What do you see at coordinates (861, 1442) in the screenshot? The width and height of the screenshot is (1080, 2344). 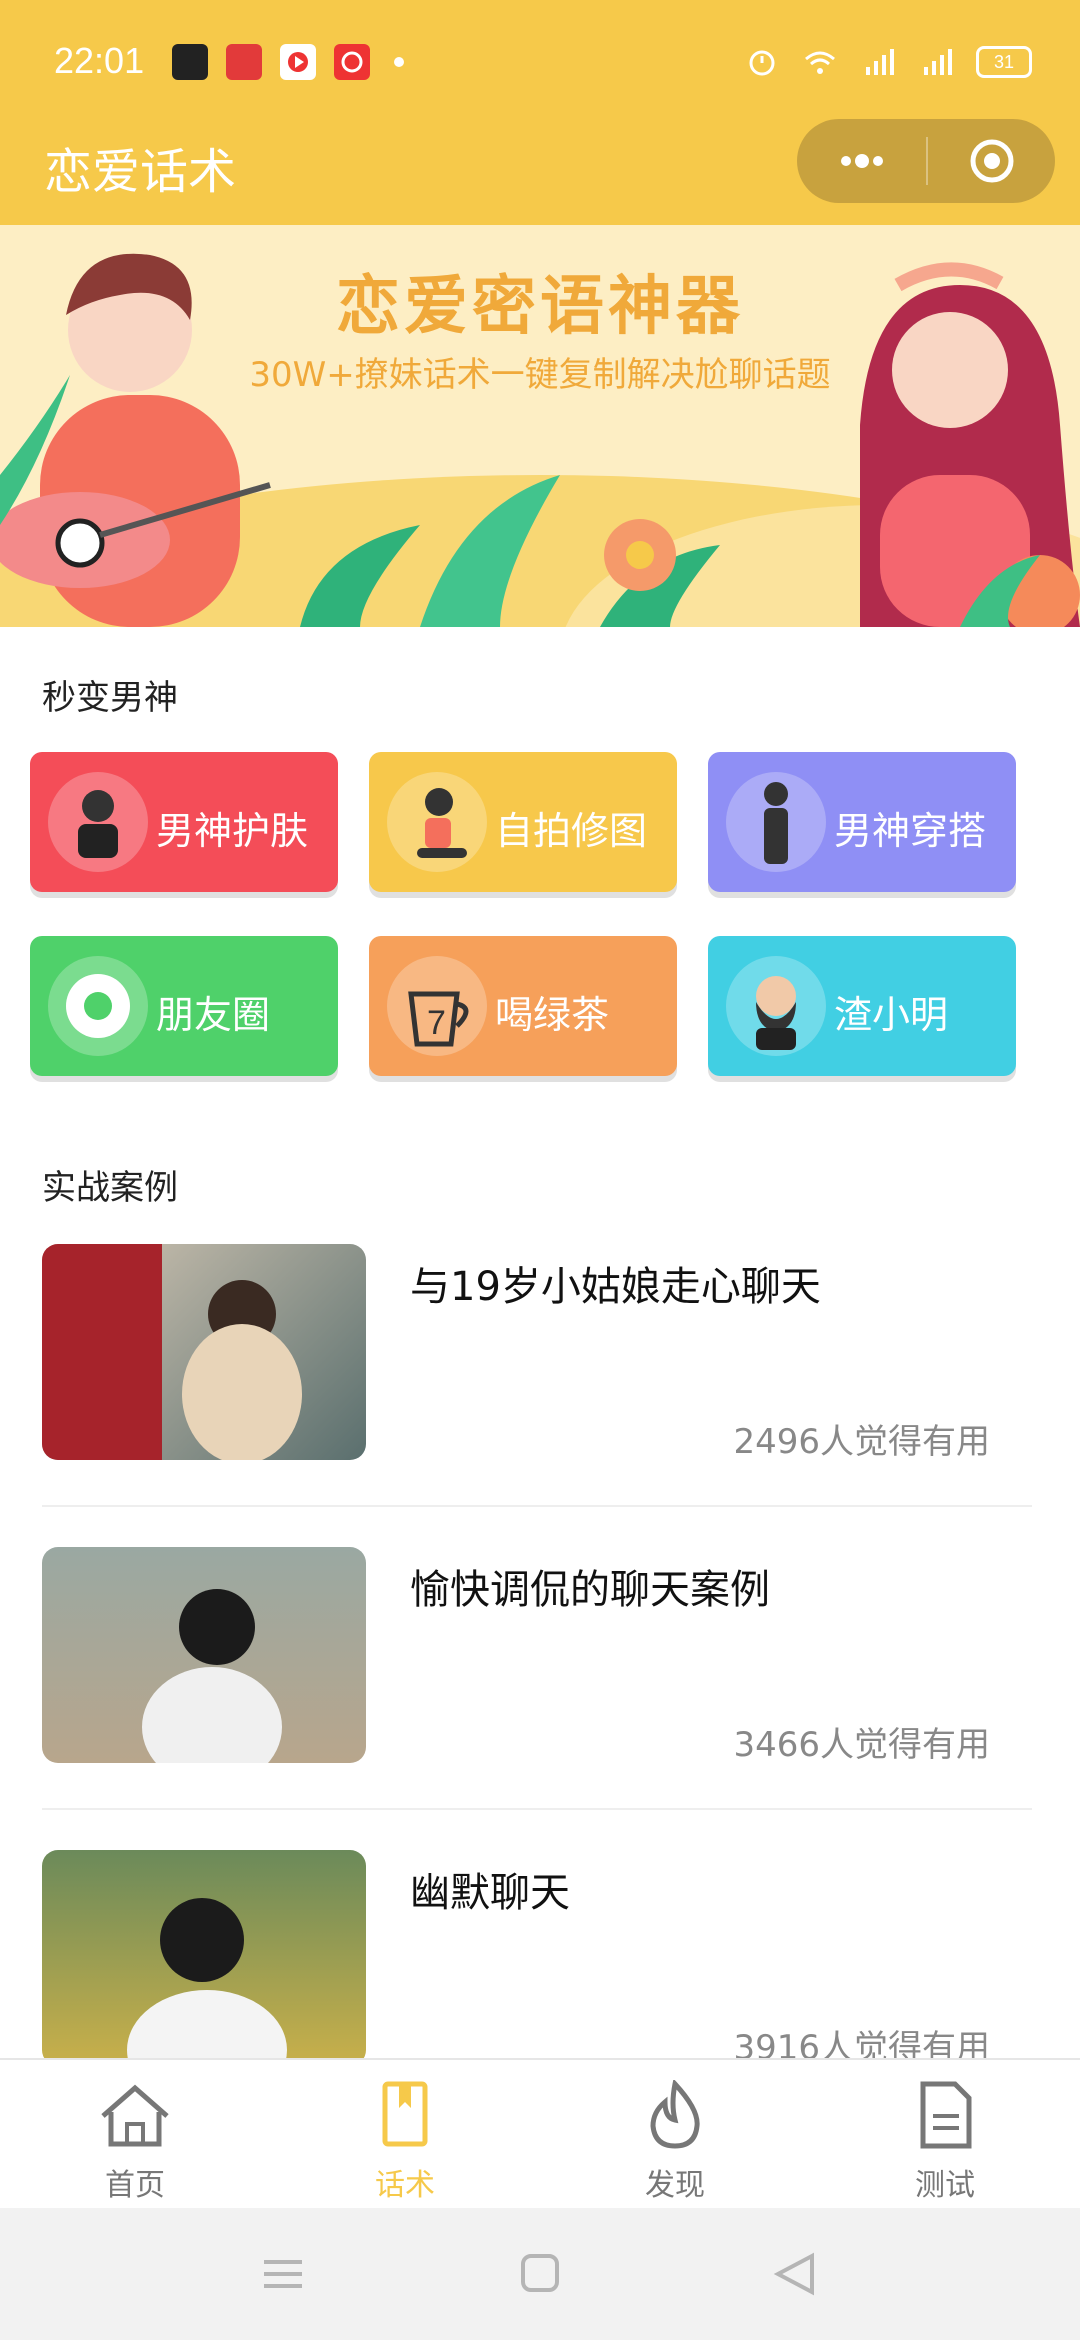 I see `case-helpful-count: 2496人觉得有用` at bounding box center [861, 1442].